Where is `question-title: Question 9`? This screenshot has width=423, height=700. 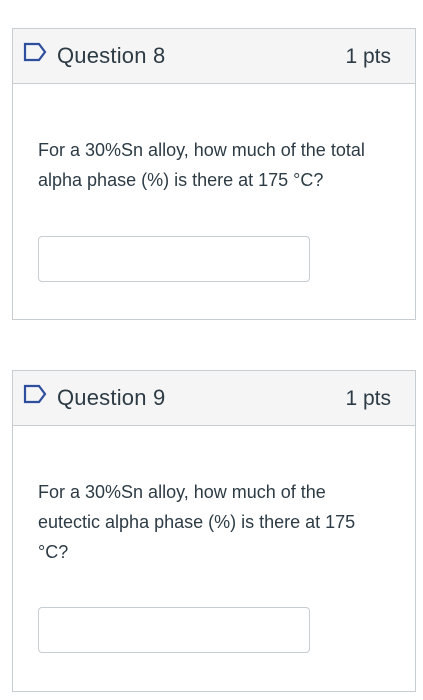
question-title: Question 9 is located at coordinates (111, 397).